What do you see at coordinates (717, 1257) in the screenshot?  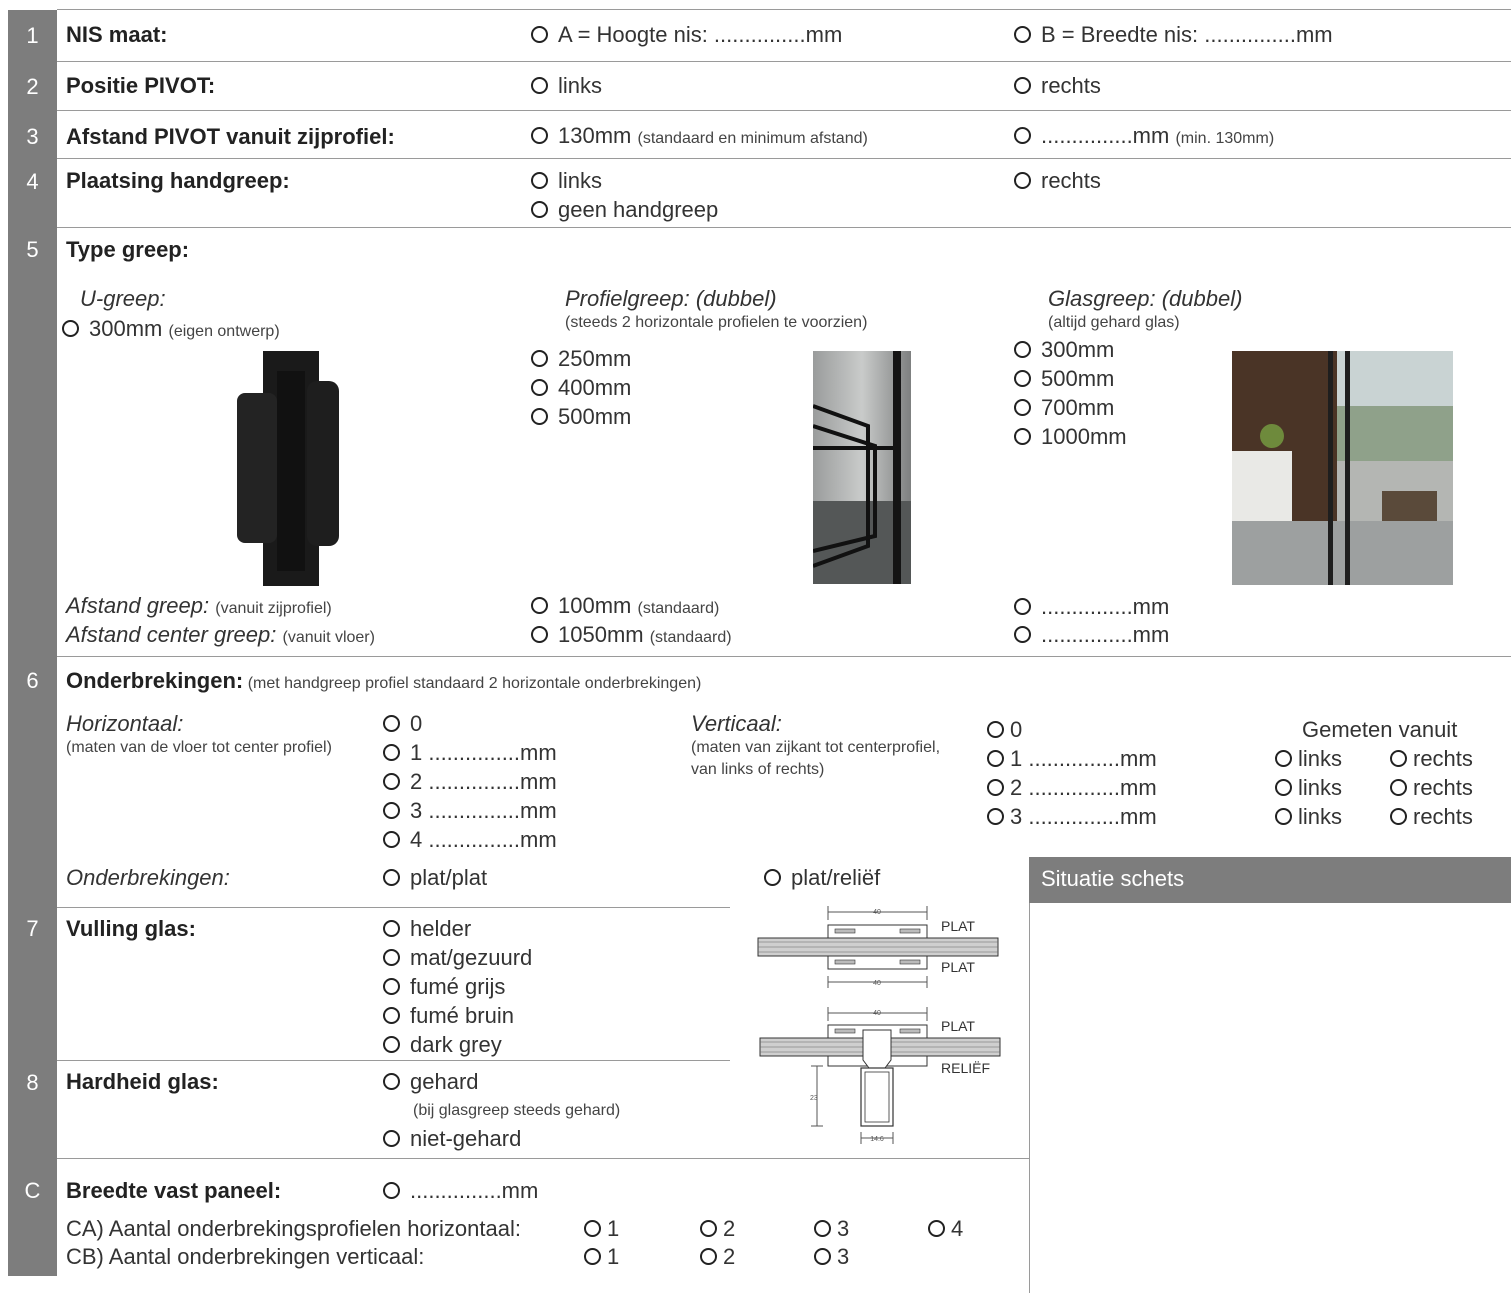 I see `cb-2-option: 2` at bounding box center [717, 1257].